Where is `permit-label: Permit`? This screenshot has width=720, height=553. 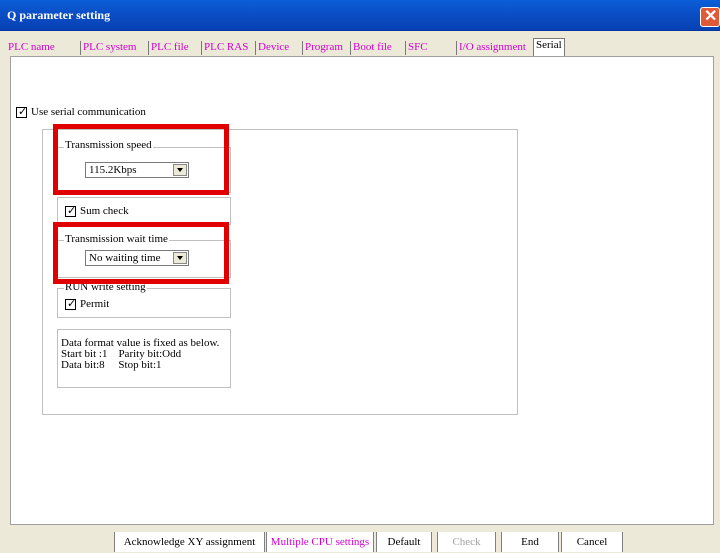 permit-label: Permit is located at coordinates (95, 304).